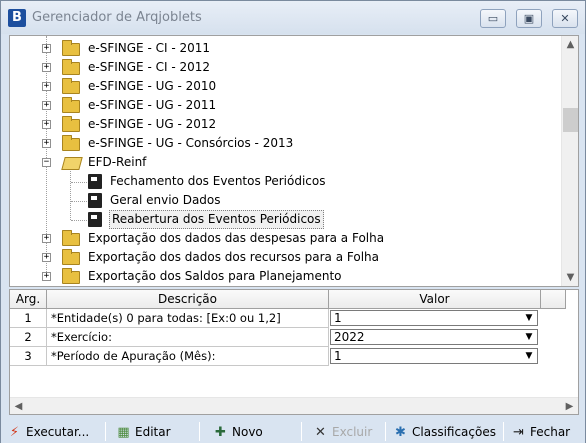 The image size is (586, 443). I want to click on exit-door-icon: ⇥, so click(518, 432).